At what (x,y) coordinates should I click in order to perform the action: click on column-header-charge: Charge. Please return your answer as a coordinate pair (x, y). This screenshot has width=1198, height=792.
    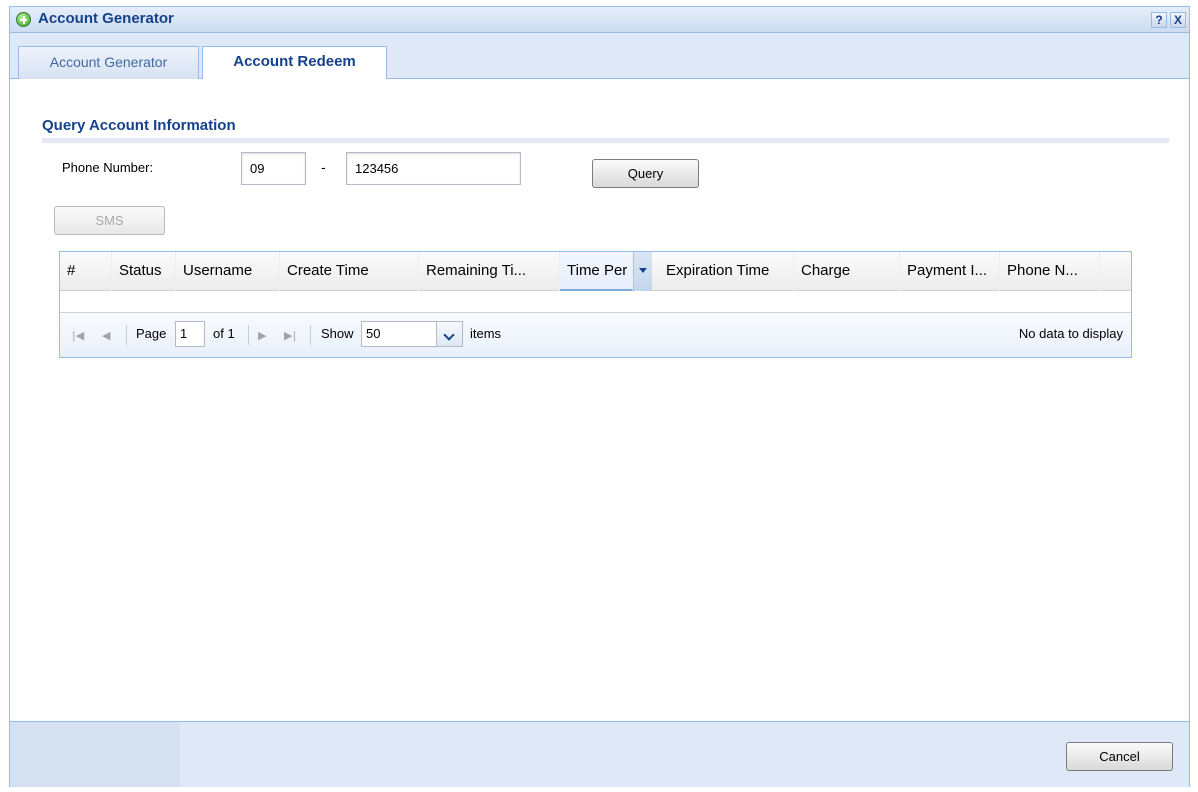
    Looking at the image, I should click on (847, 271).